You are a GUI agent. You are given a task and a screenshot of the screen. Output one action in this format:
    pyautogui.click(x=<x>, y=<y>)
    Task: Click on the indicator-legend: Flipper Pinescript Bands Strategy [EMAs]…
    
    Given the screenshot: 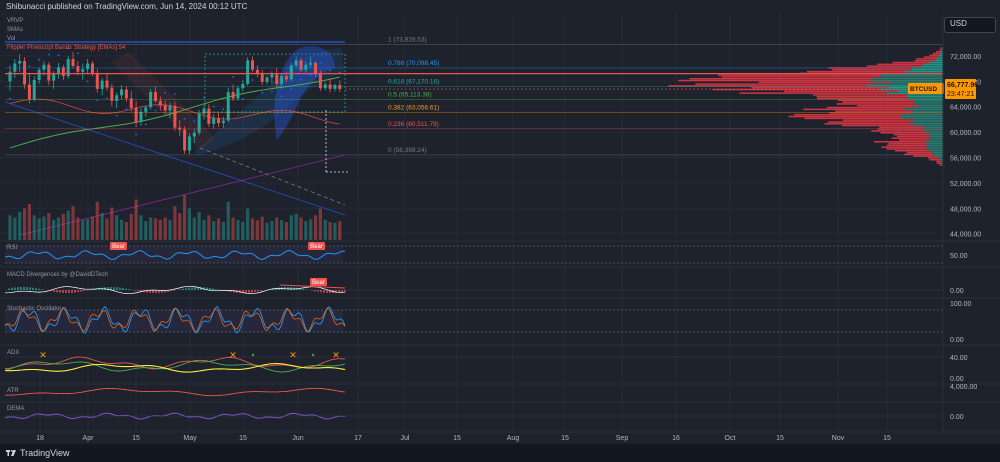 What is the action you would take?
    pyautogui.click(x=66, y=48)
    